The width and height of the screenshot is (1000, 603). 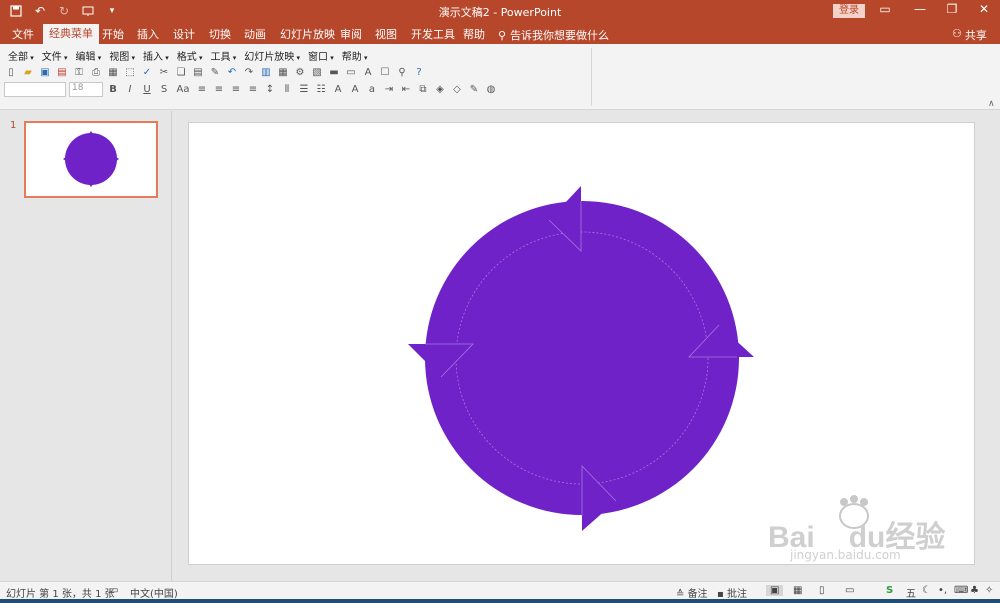 What do you see at coordinates (96, 72) in the screenshot?
I see `print-icon: ⎙` at bounding box center [96, 72].